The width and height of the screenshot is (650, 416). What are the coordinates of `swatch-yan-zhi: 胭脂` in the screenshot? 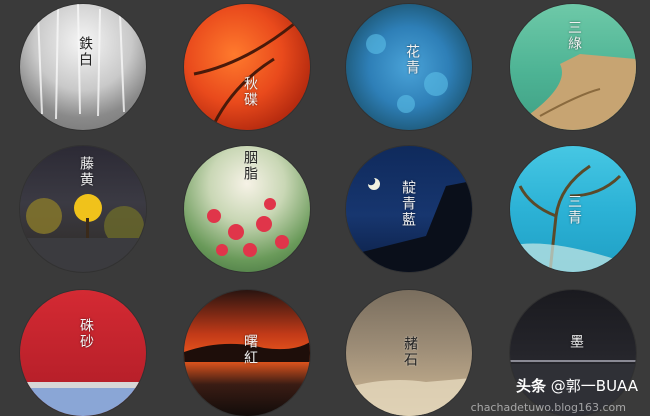 It's located at (247, 209).